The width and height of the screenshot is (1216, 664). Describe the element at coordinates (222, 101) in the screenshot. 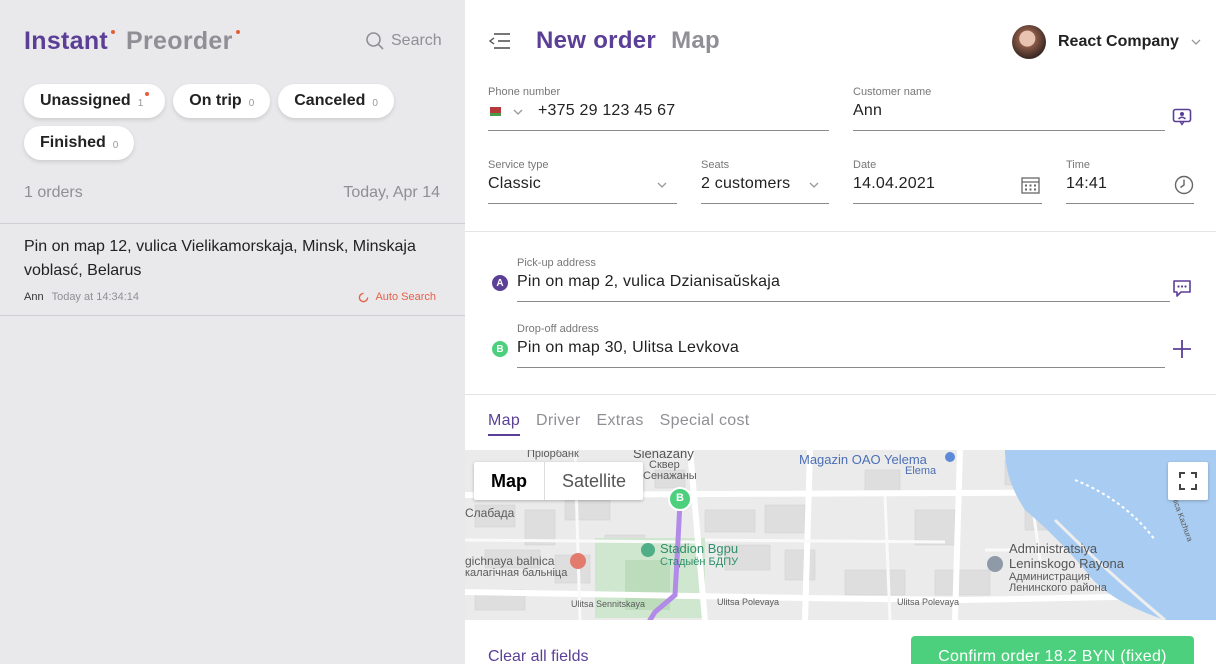

I see `filter-on-trip: On trip 0` at that location.